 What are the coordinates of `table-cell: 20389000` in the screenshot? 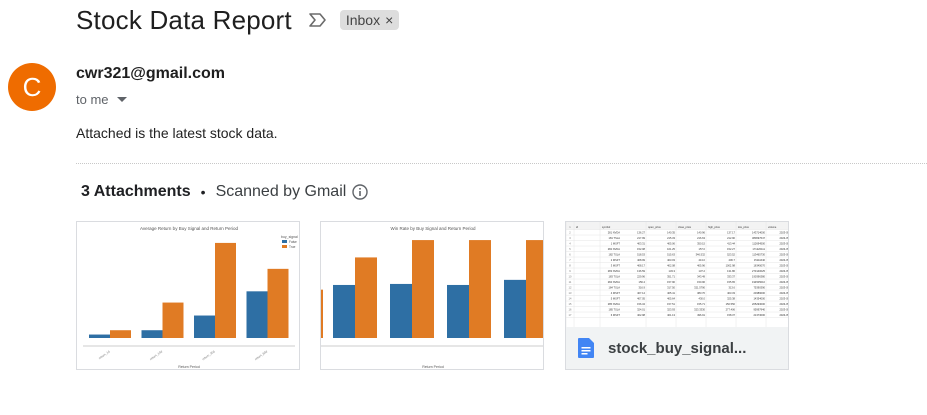 It's located at (759, 293).